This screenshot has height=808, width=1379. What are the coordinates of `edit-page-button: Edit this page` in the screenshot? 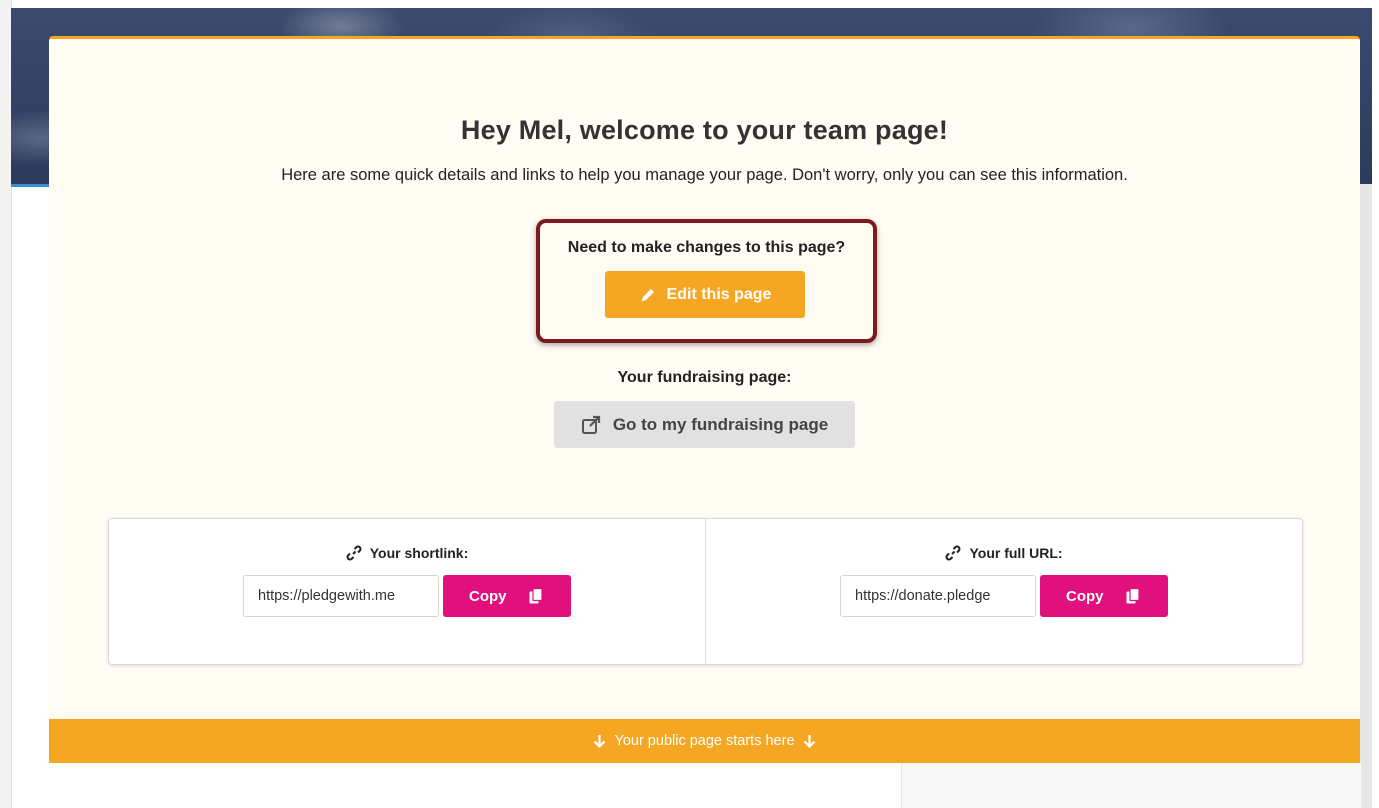 It's located at (705, 294).